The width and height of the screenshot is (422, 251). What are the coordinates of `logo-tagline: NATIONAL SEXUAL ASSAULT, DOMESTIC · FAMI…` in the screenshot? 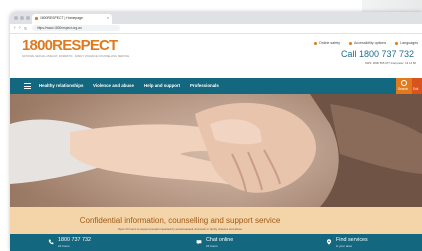 It's located at (76, 56).